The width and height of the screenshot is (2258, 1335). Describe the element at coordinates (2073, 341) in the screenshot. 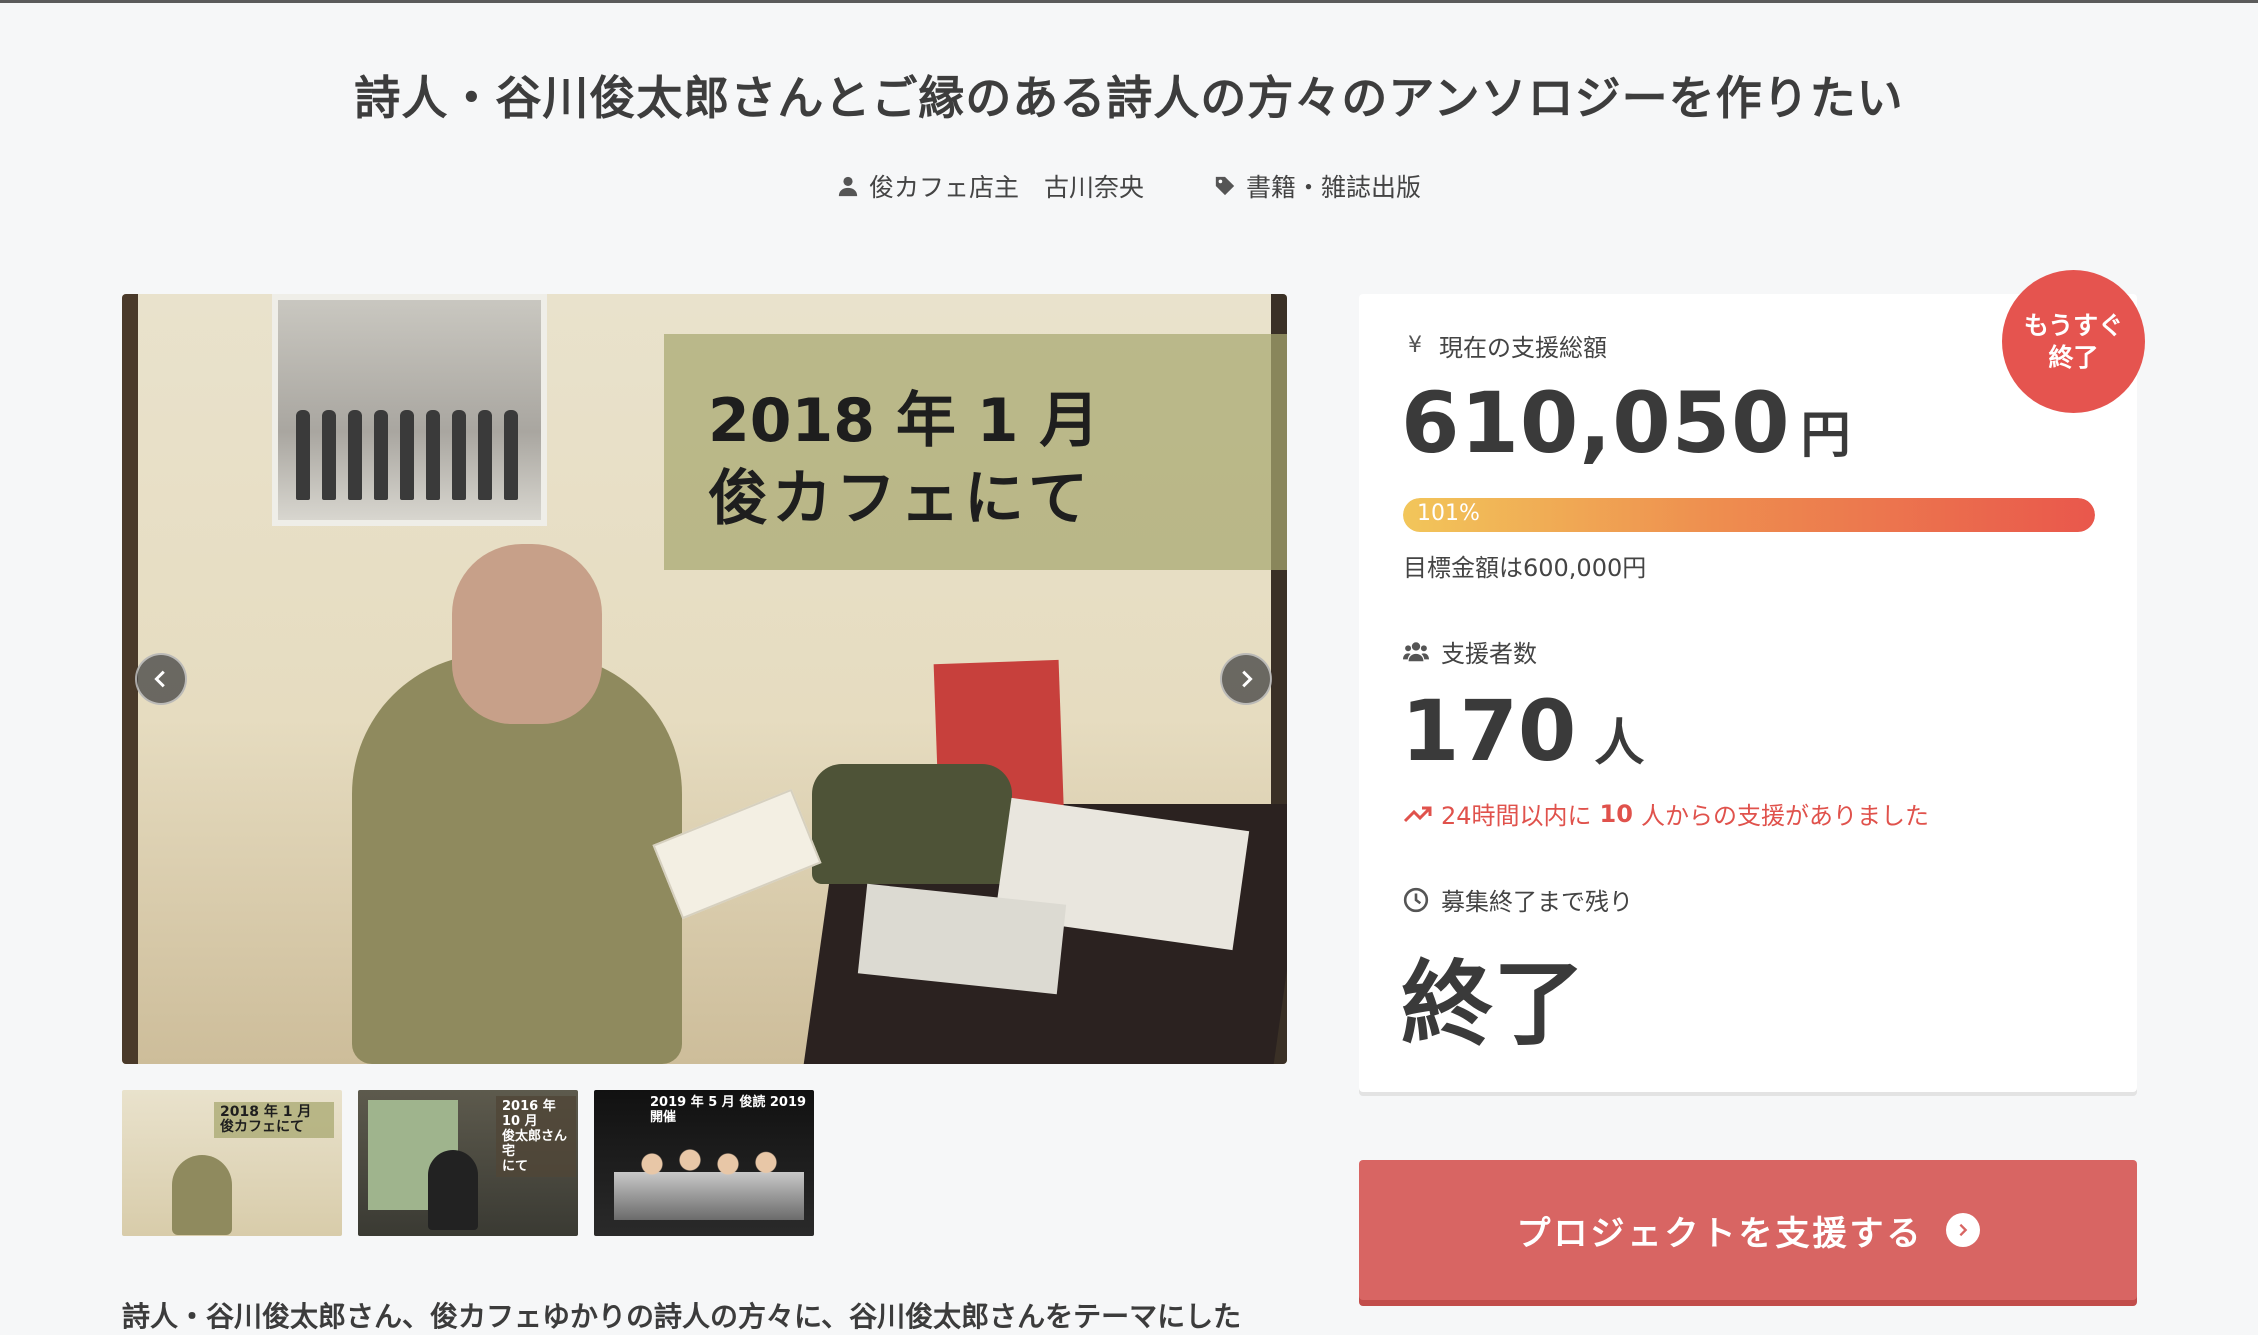

I see `ending-soon-badge: もうすぐ 終了` at that location.